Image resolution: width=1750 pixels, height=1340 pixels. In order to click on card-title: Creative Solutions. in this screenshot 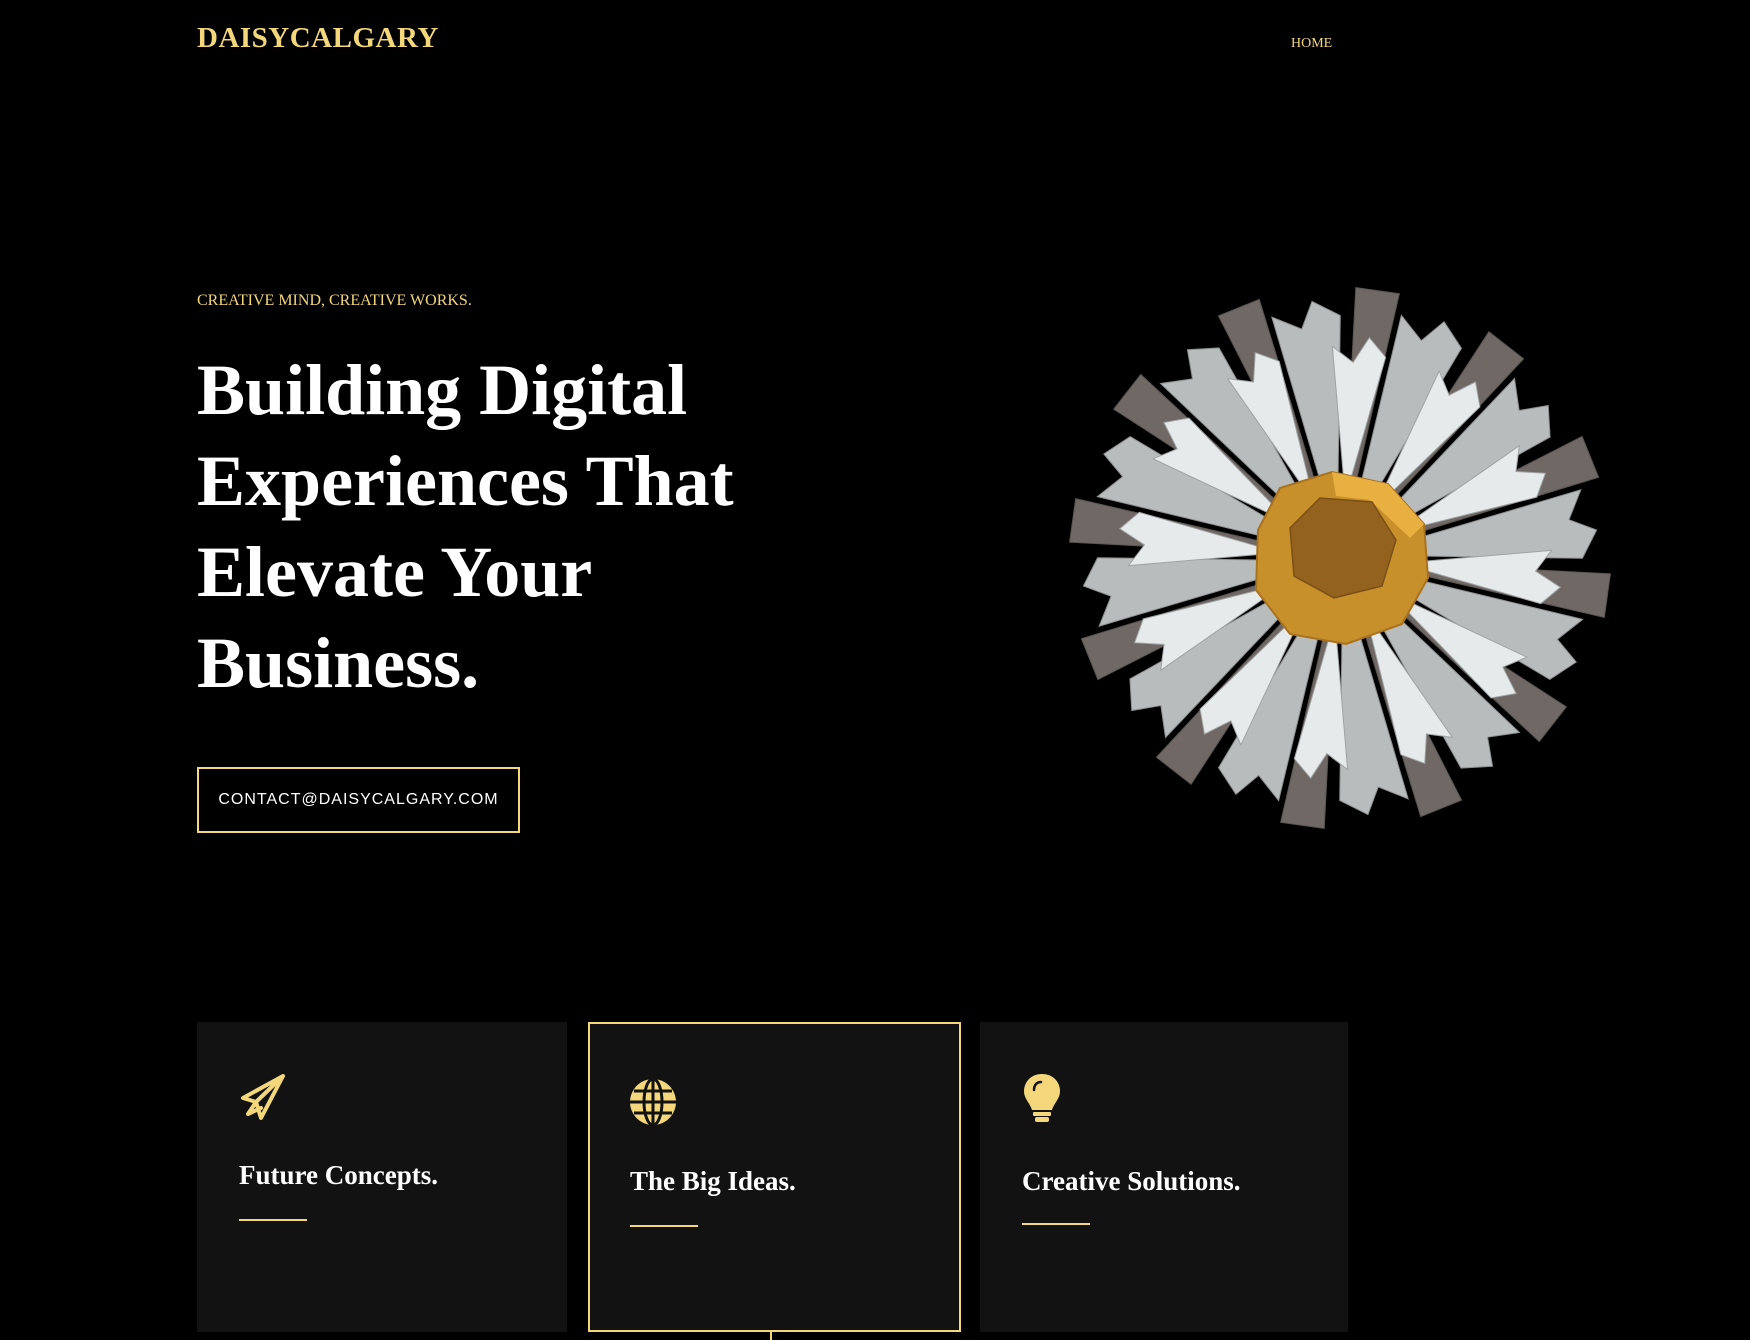, I will do `click(1131, 1181)`.